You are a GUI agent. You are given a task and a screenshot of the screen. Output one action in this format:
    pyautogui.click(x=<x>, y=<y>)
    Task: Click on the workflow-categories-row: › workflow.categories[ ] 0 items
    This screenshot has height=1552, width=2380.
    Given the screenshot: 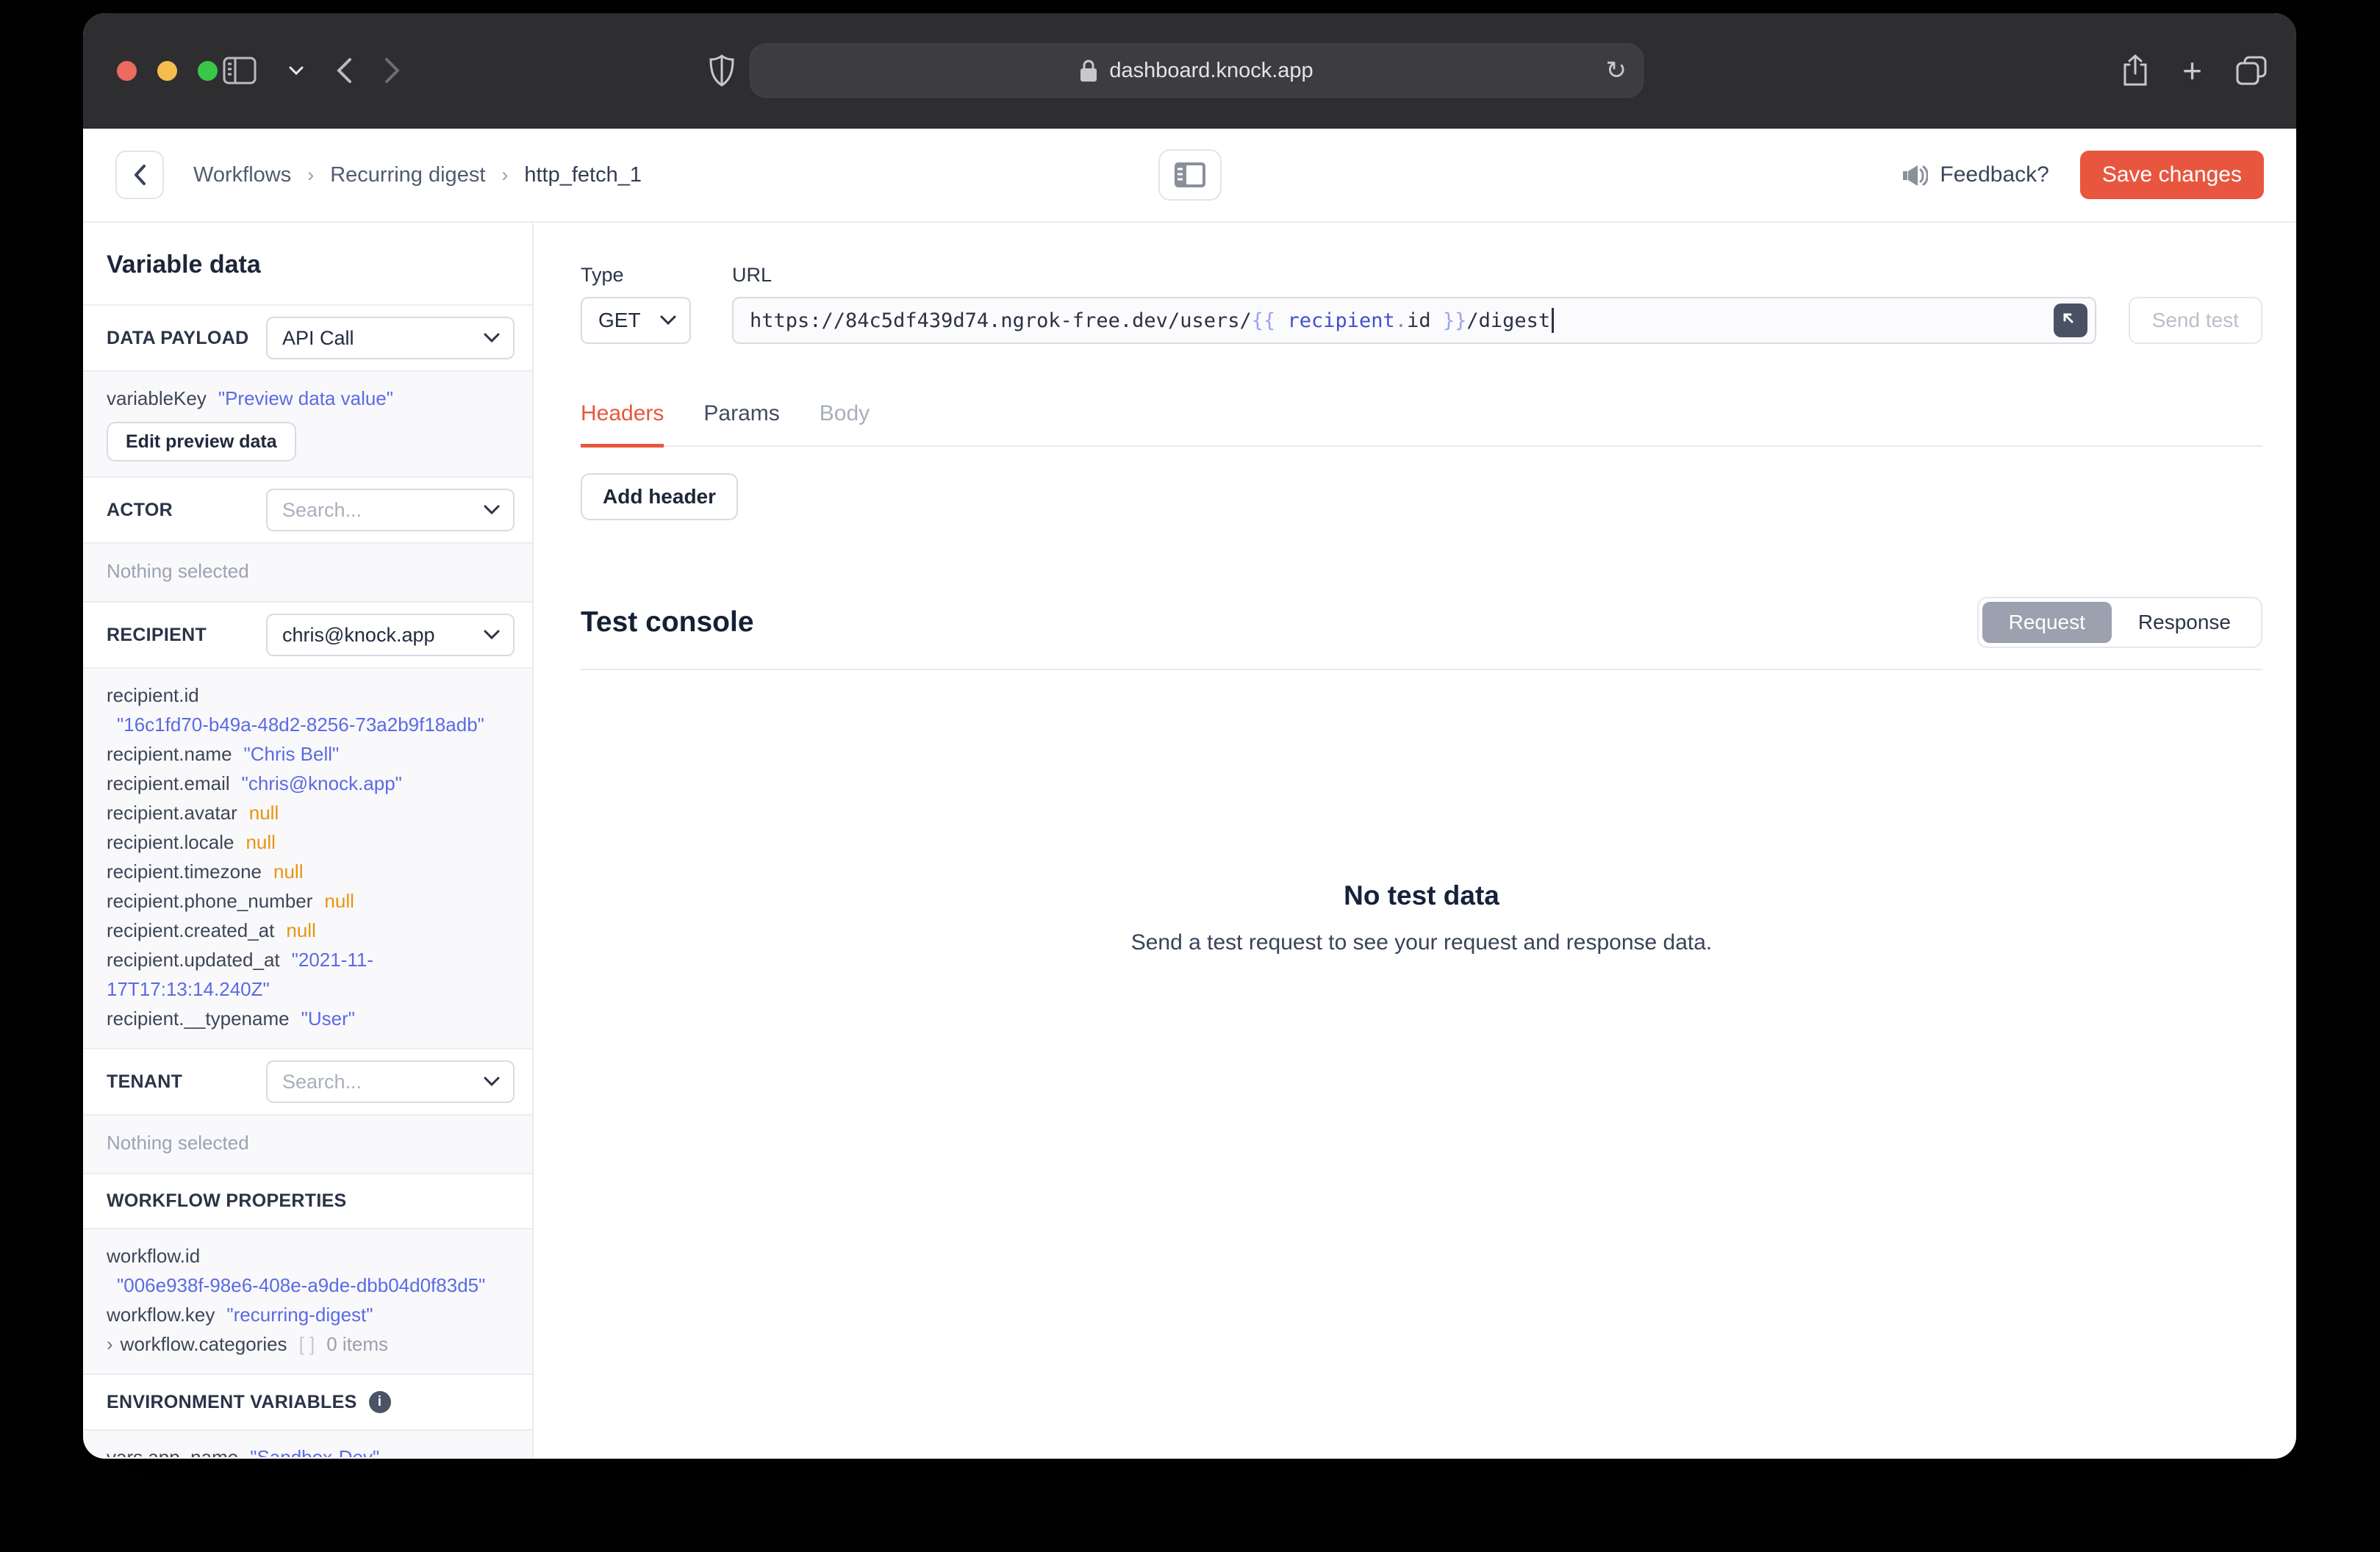 What is the action you would take?
    pyautogui.click(x=308, y=1344)
    